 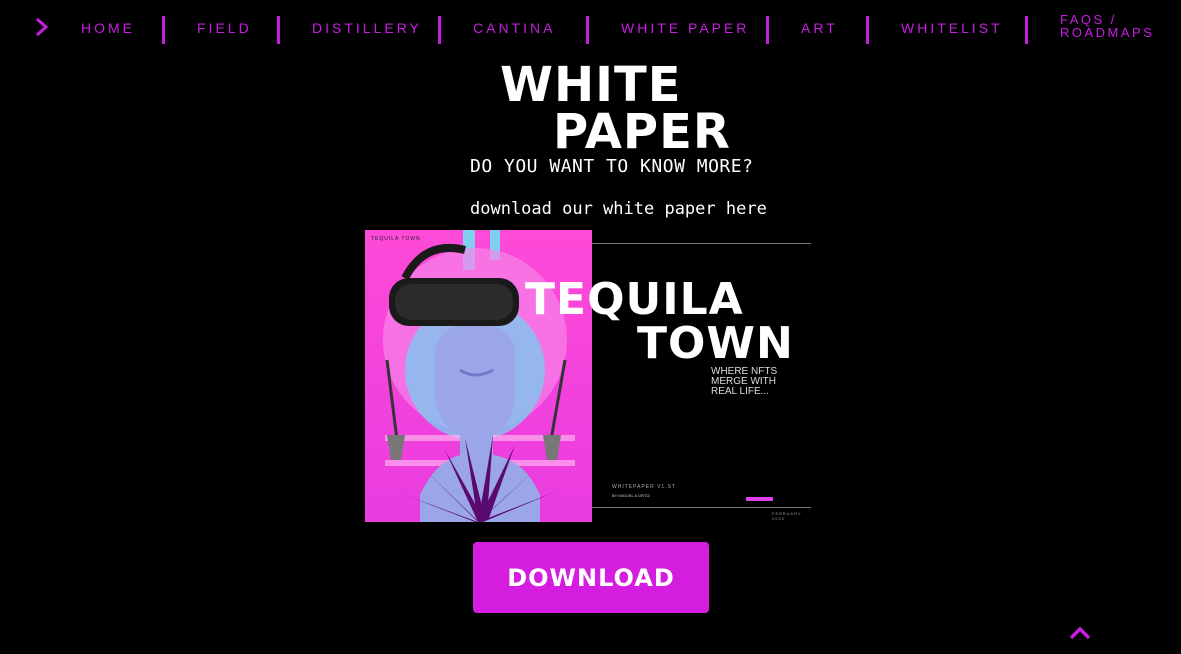 I want to click on page-subtitle: DO YOU WANT TO KNOW MORE?, so click(x=612, y=166).